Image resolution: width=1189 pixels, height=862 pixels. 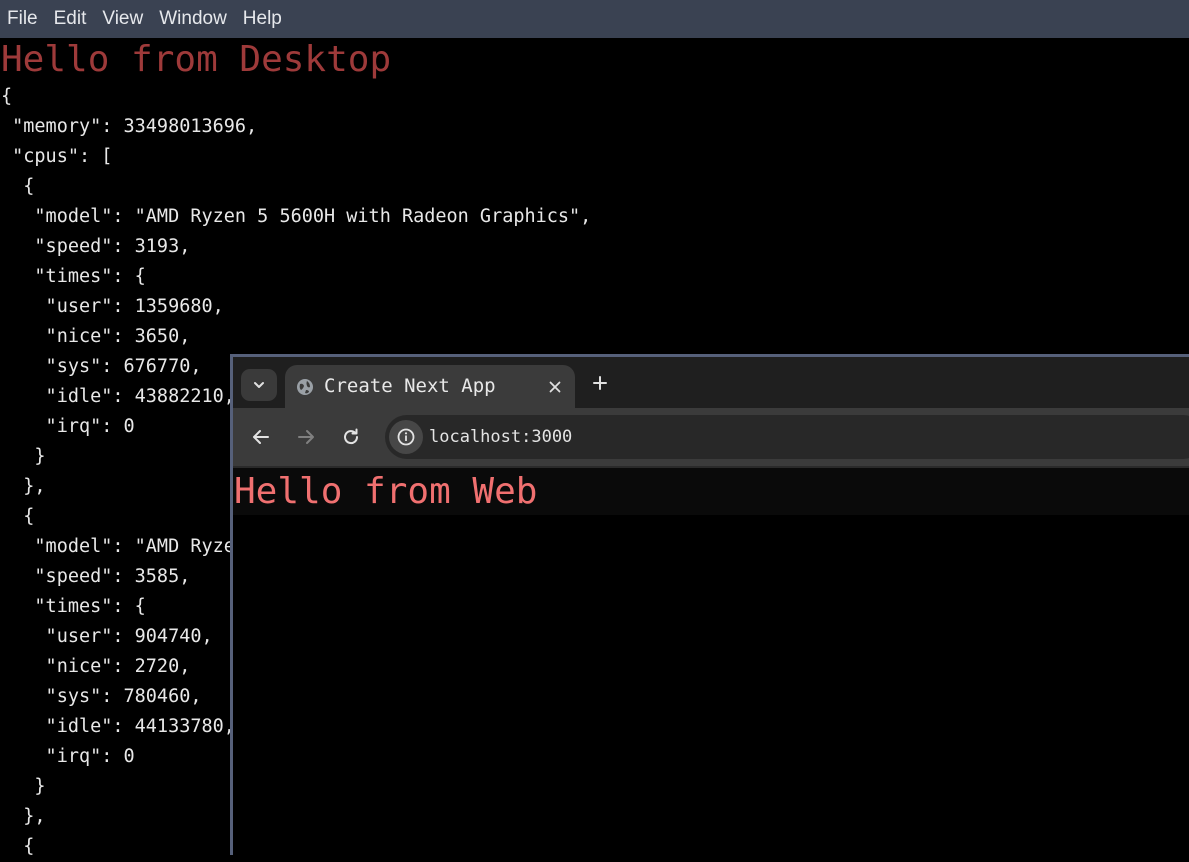 I want to click on new-tab-button, so click(x=600, y=383).